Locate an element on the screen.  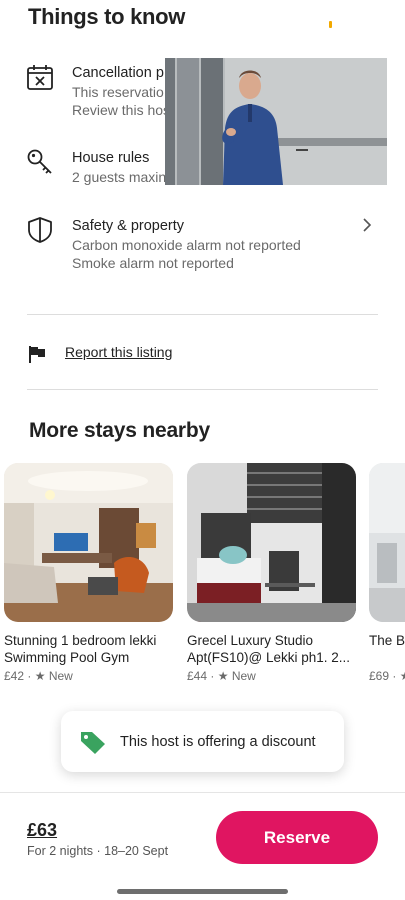
discount-toast: This host is offering a discount is located at coordinates (202, 741).